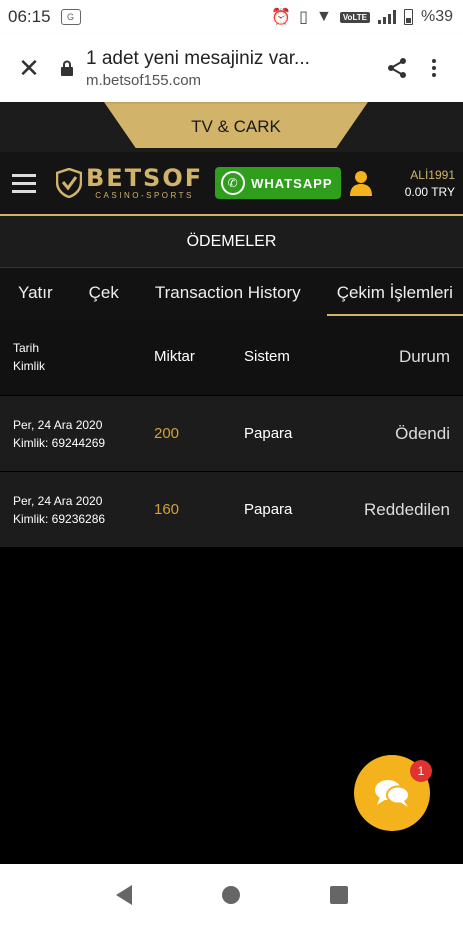 The width and height of the screenshot is (463, 926). I want to click on chat-unread-badge: 1, so click(421, 771).